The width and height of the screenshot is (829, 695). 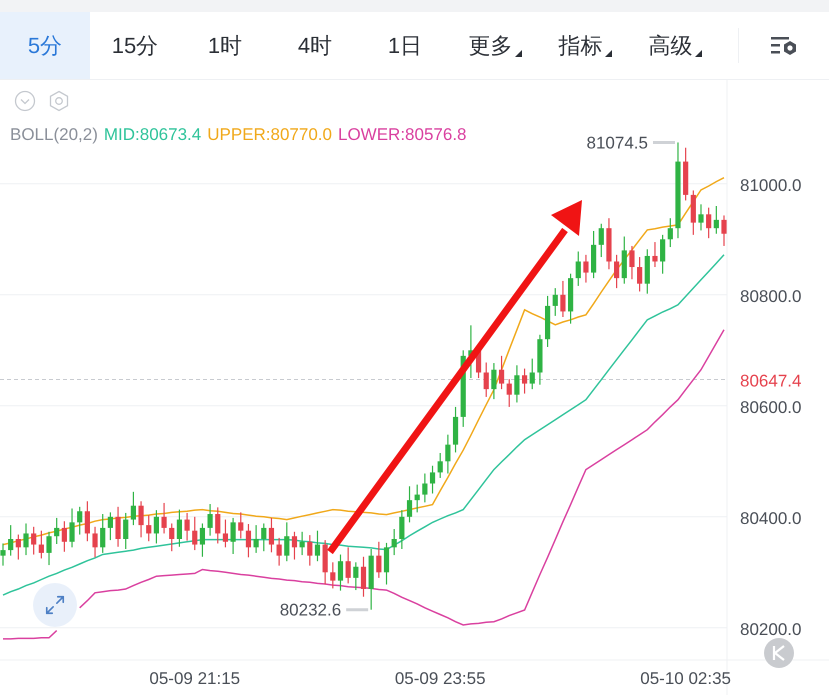 What do you see at coordinates (779, 653) in the screenshot?
I see `logo-icon` at bounding box center [779, 653].